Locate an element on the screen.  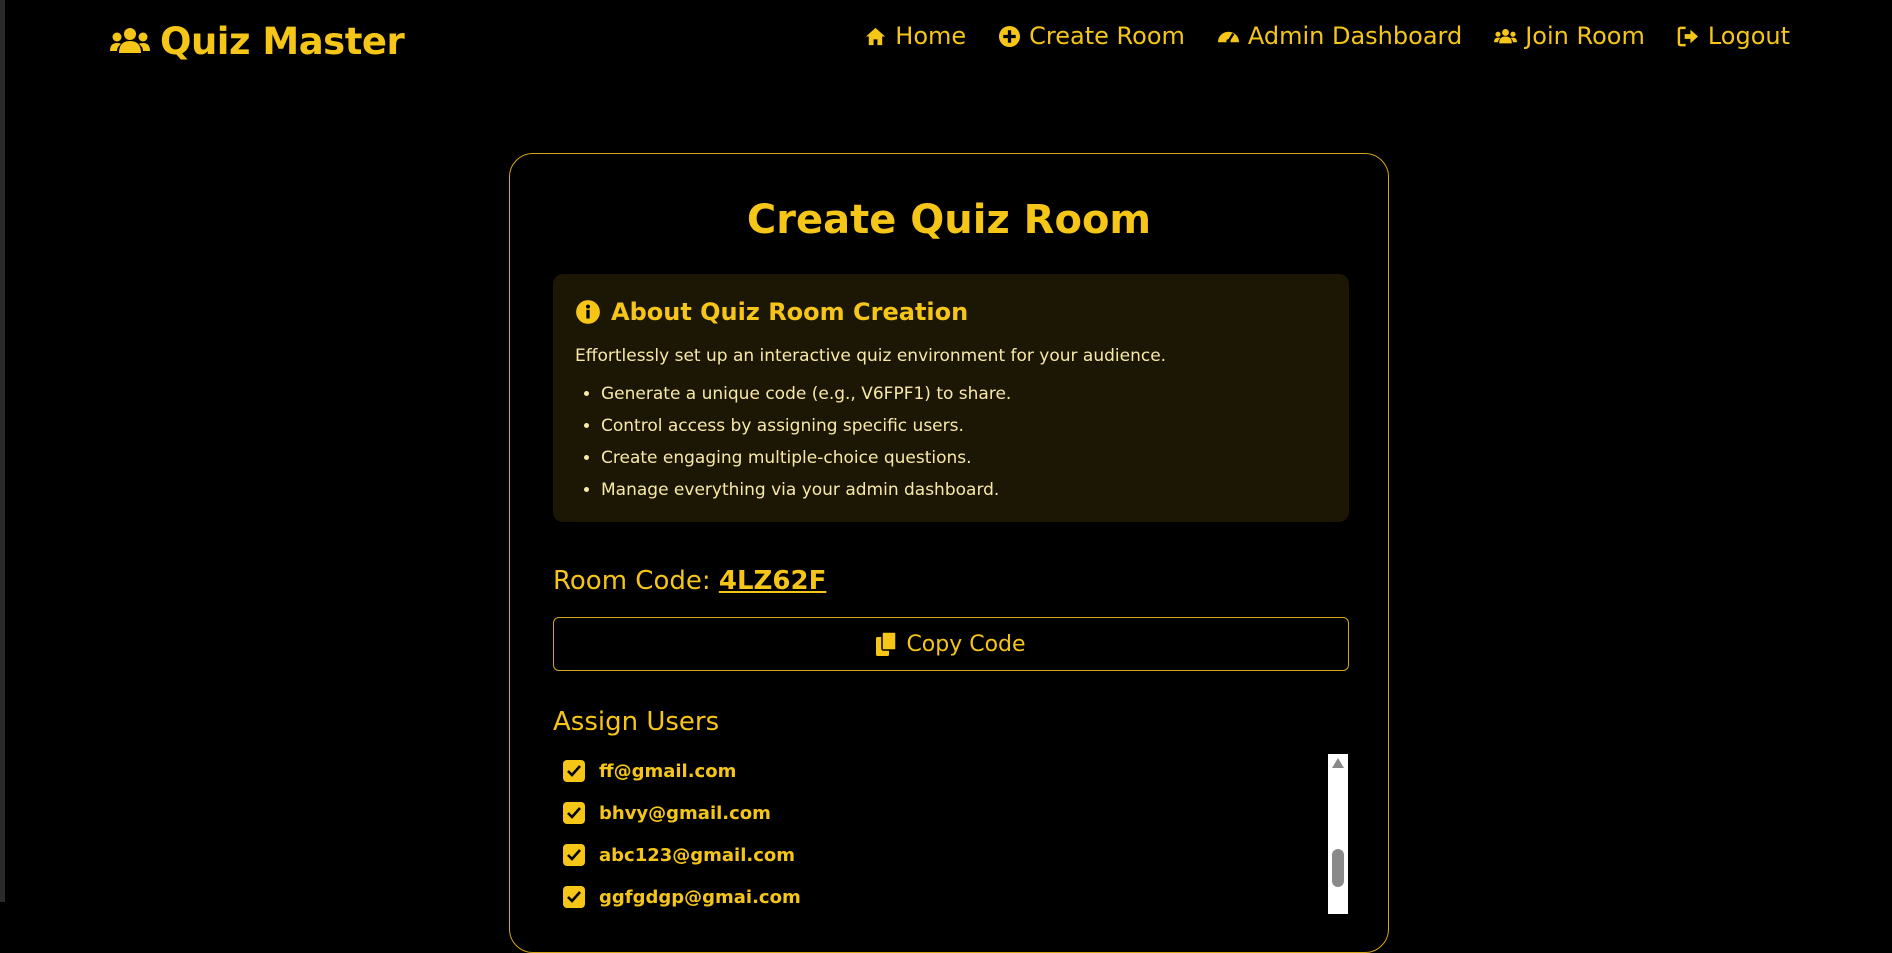
nav-join-room: Join Room is located at coordinates (1569, 36).